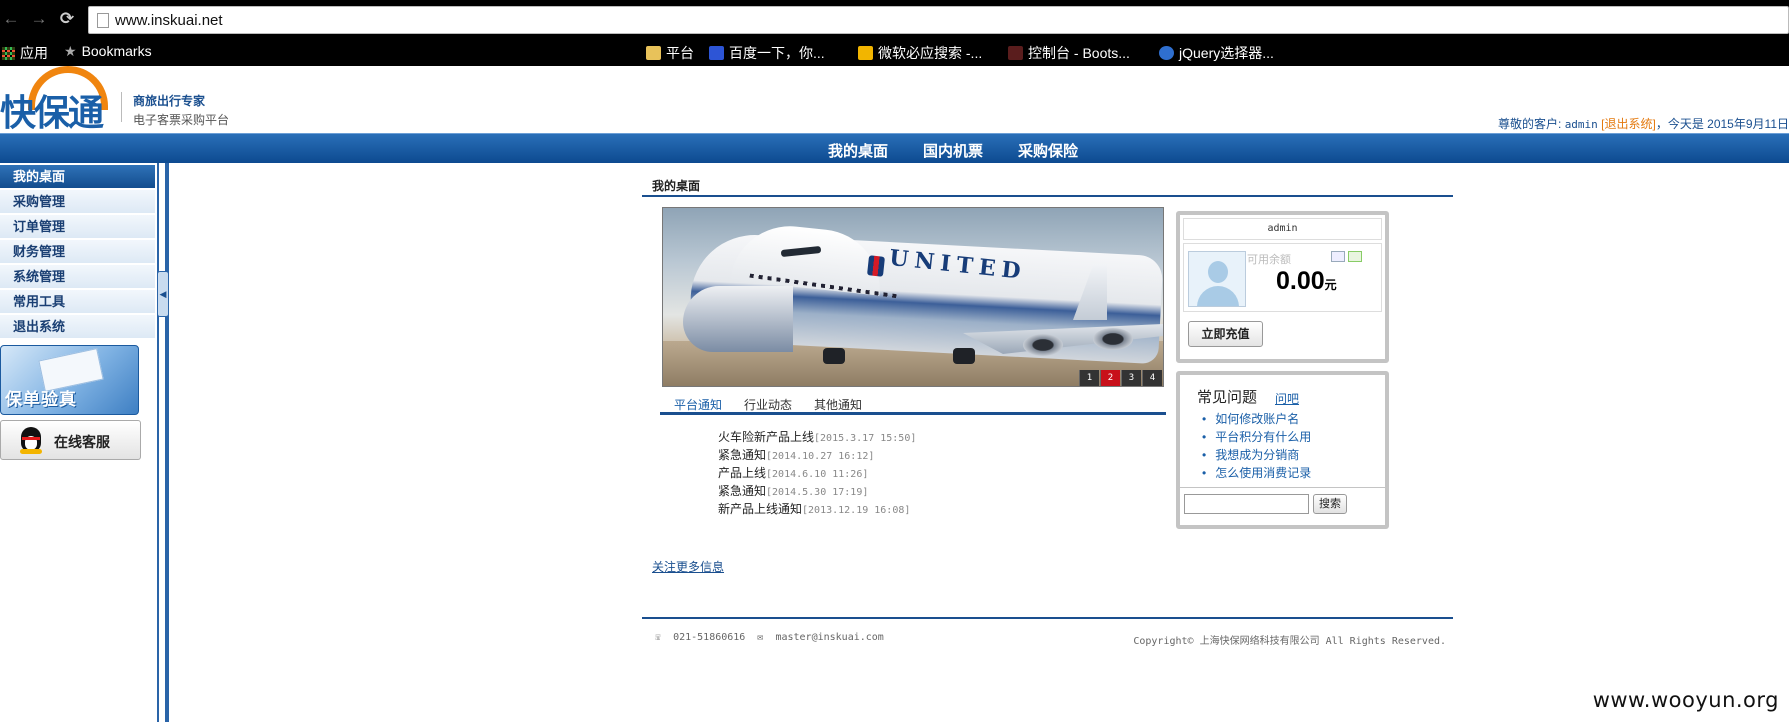 Image resolution: width=1789 pixels, height=722 pixels. What do you see at coordinates (913, 297) in the screenshot?
I see `banner-carousel: UNITED 1 2 3 4` at bounding box center [913, 297].